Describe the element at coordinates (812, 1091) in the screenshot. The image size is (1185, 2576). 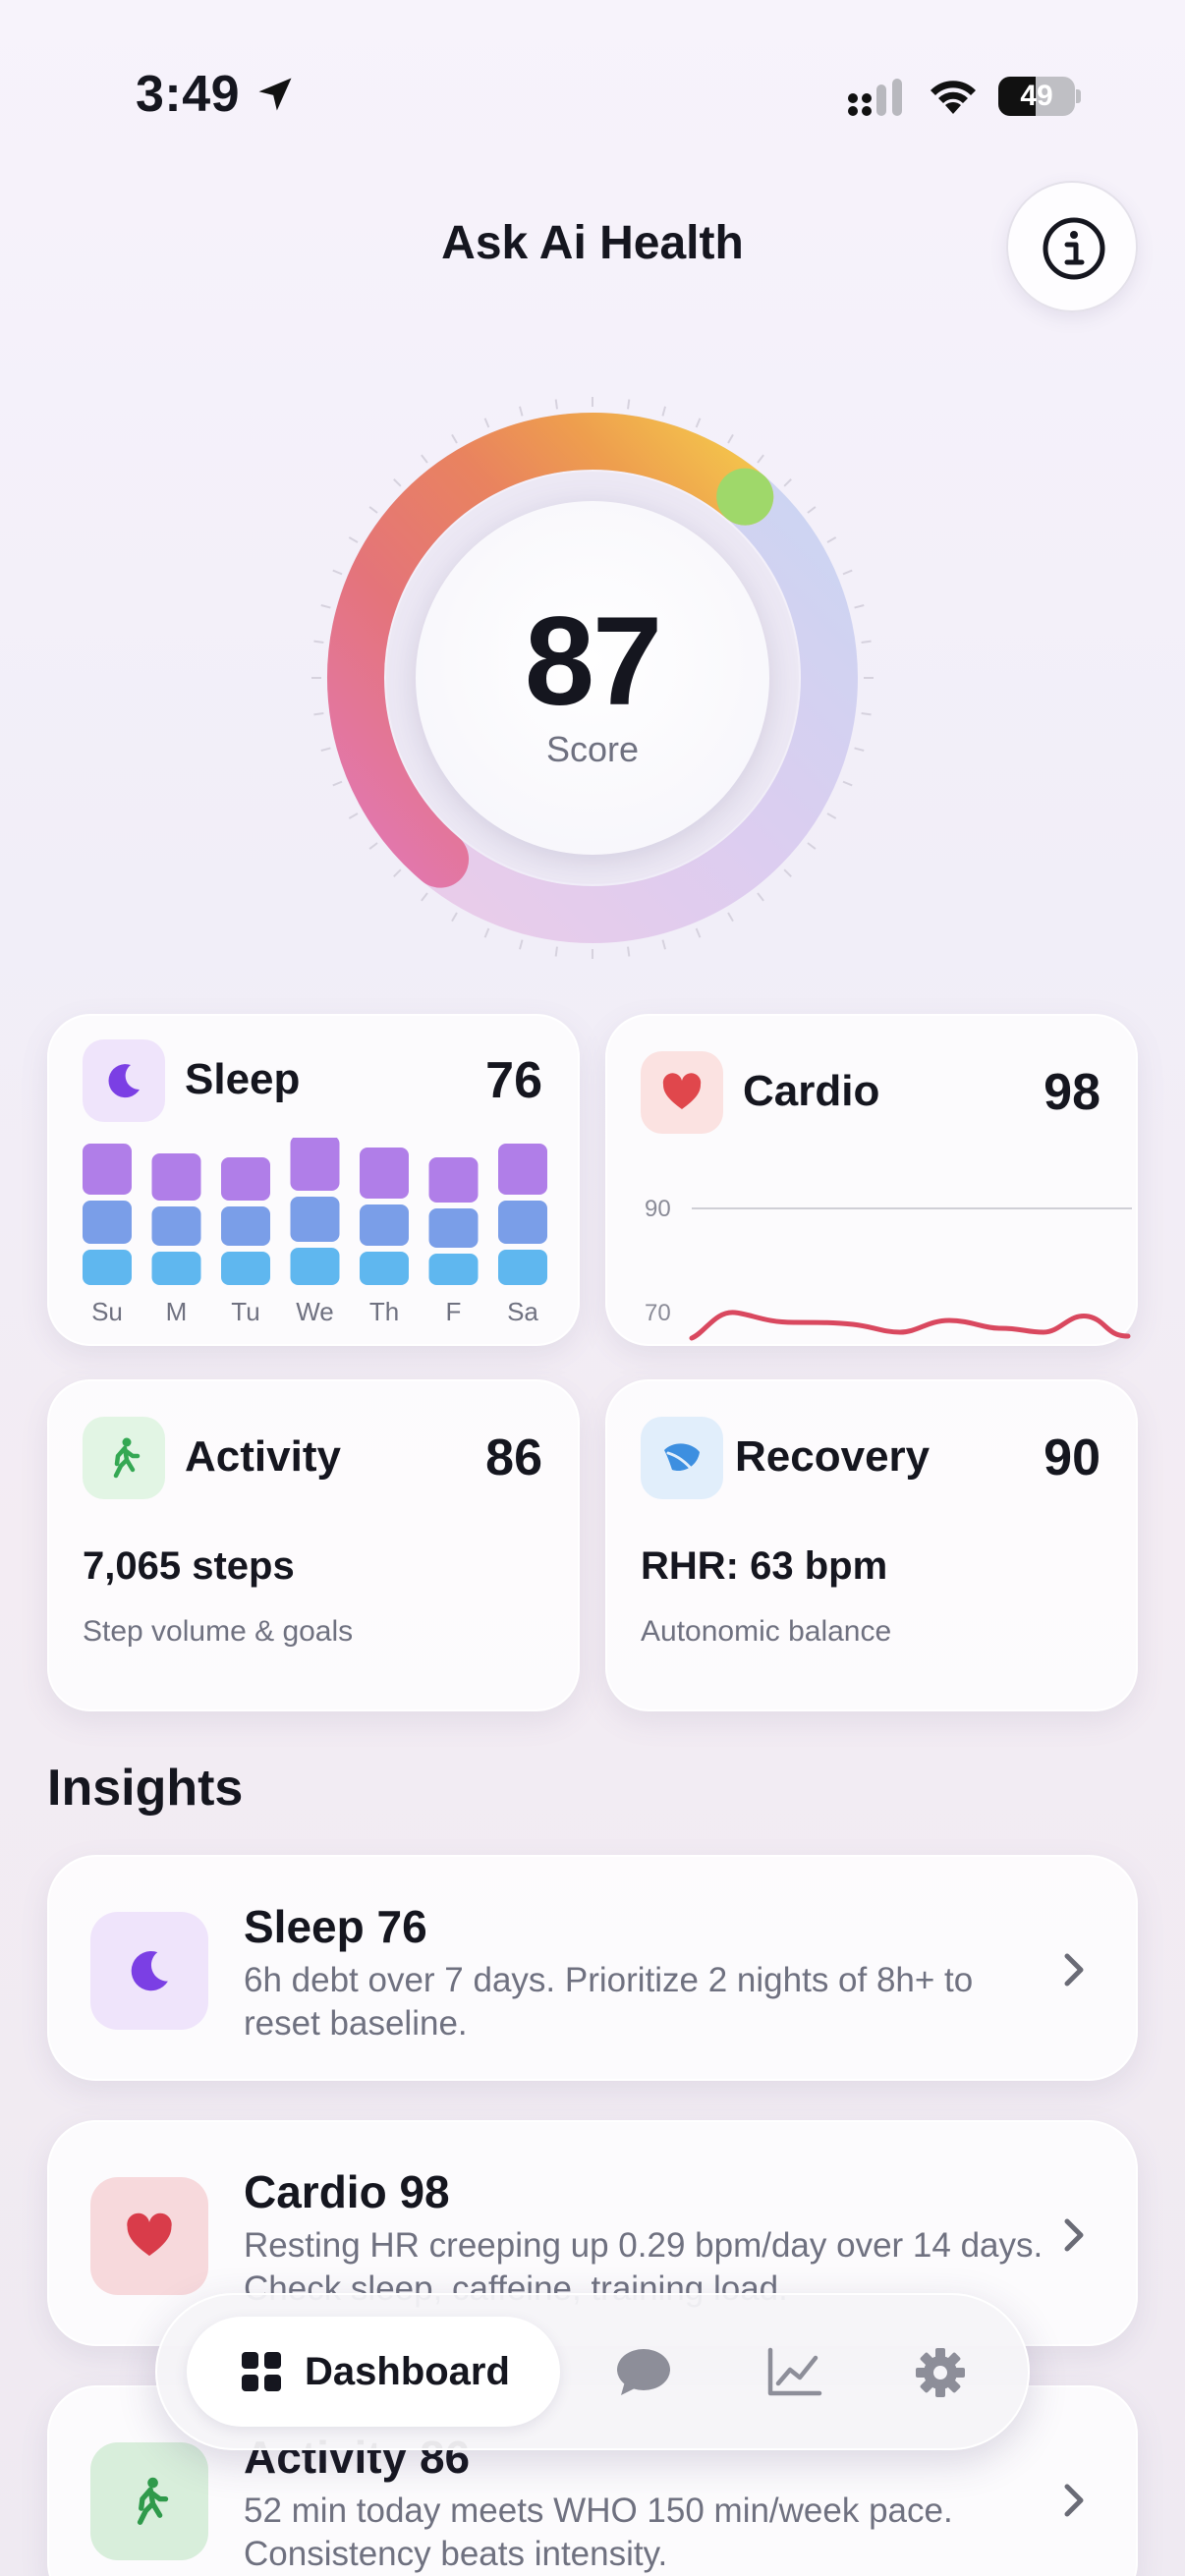
I see `cardio-card-title: Cardio` at that location.